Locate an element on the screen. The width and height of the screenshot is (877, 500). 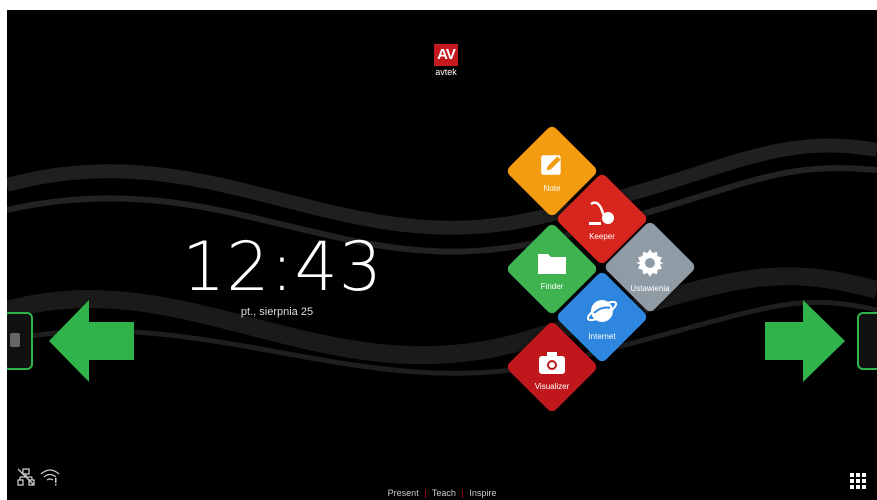
gear-icon is located at coordinates (650, 263).